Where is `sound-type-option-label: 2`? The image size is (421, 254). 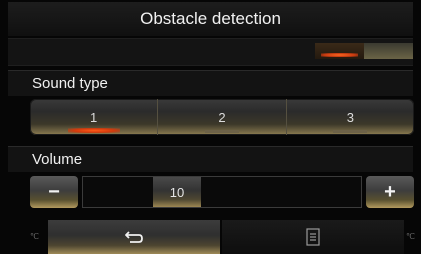 sound-type-option-label: 2 is located at coordinates (222, 117).